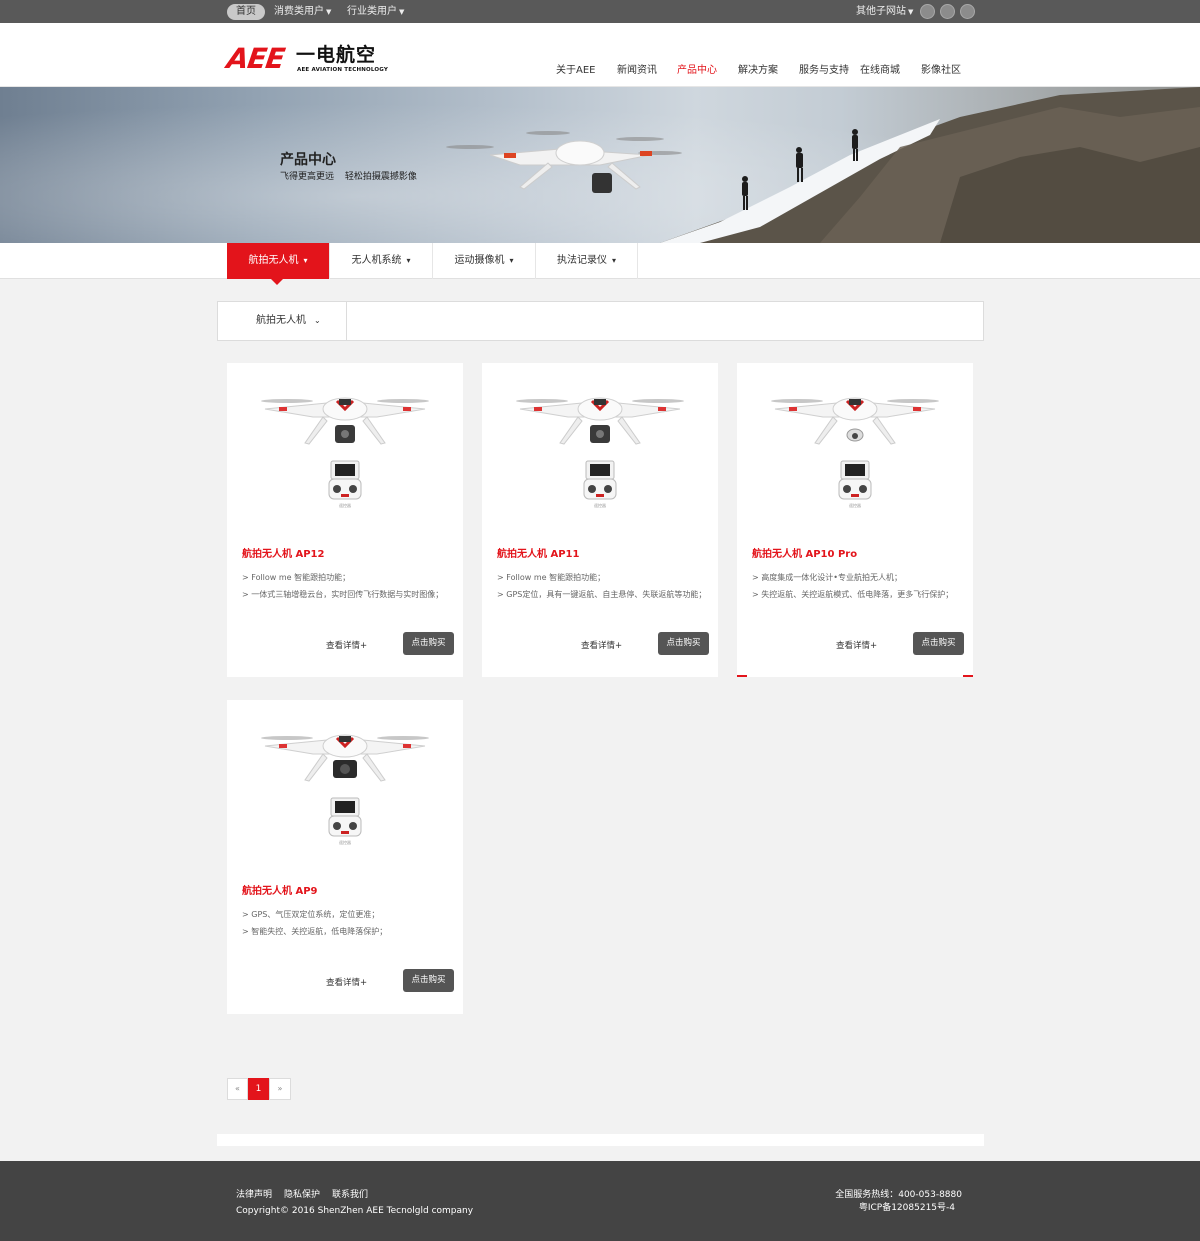 The image size is (1200, 1241). I want to click on nav-community: 影像社区, so click(941, 68).